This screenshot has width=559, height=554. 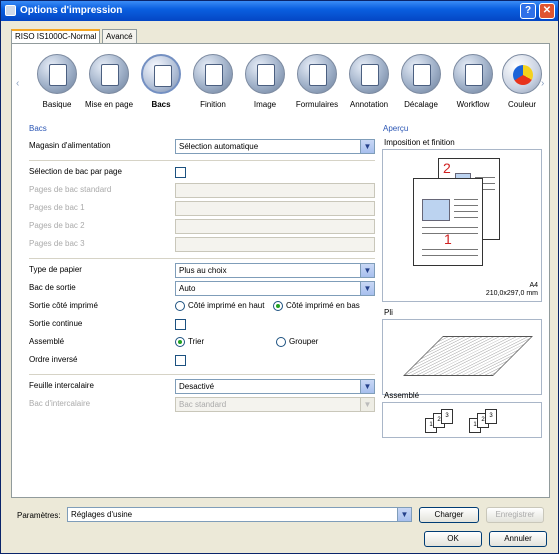 What do you see at coordinates (419, 142) in the screenshot?
I see `imposition-label: Imposition et finition` at bounding box center [419, 142].